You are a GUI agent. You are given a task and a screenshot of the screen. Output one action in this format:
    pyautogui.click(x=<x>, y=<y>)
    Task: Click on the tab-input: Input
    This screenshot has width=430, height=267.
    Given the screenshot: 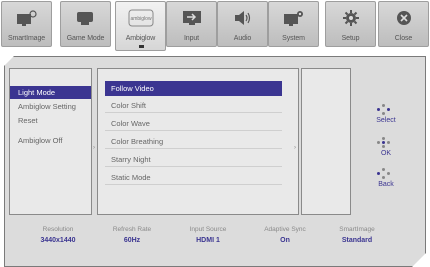 What is the action you would take?
    pyautogui.click(x=191, y=24)
    